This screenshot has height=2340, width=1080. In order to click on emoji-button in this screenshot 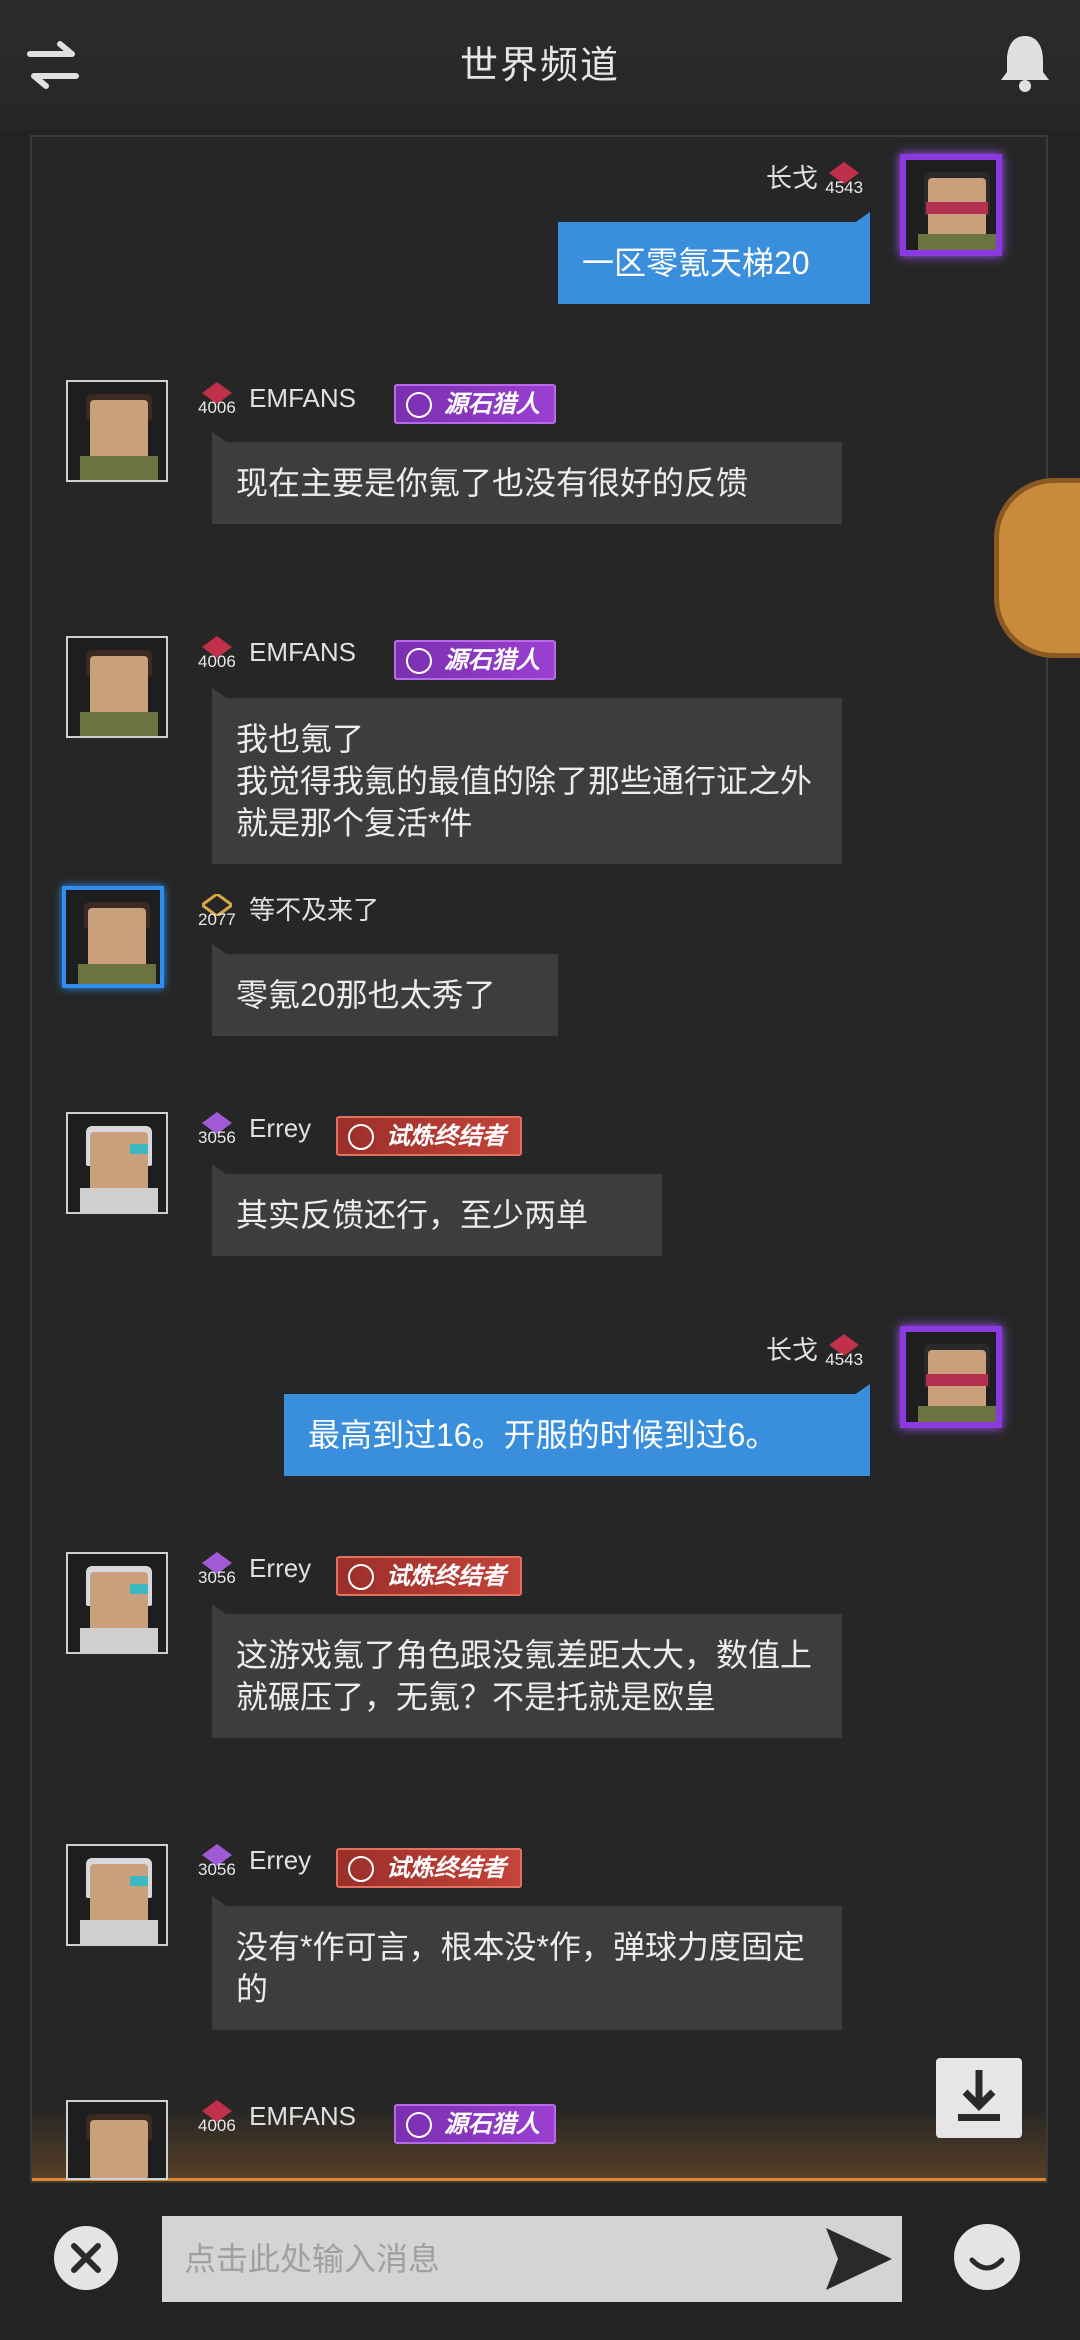, I will do `click(987, 2257)`.